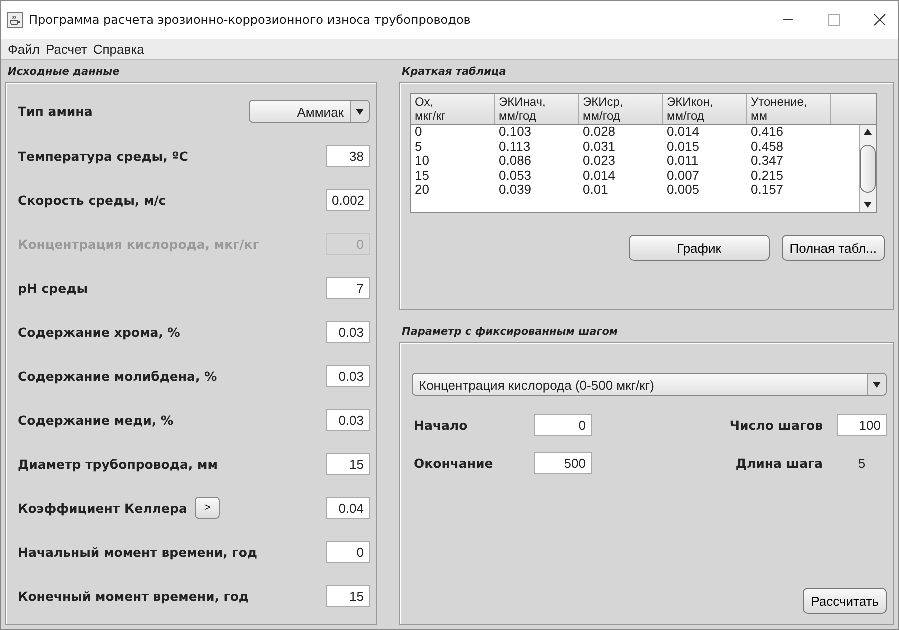 The image size is (899, 630). I want to click on input-field: 500, so click(563, 463).